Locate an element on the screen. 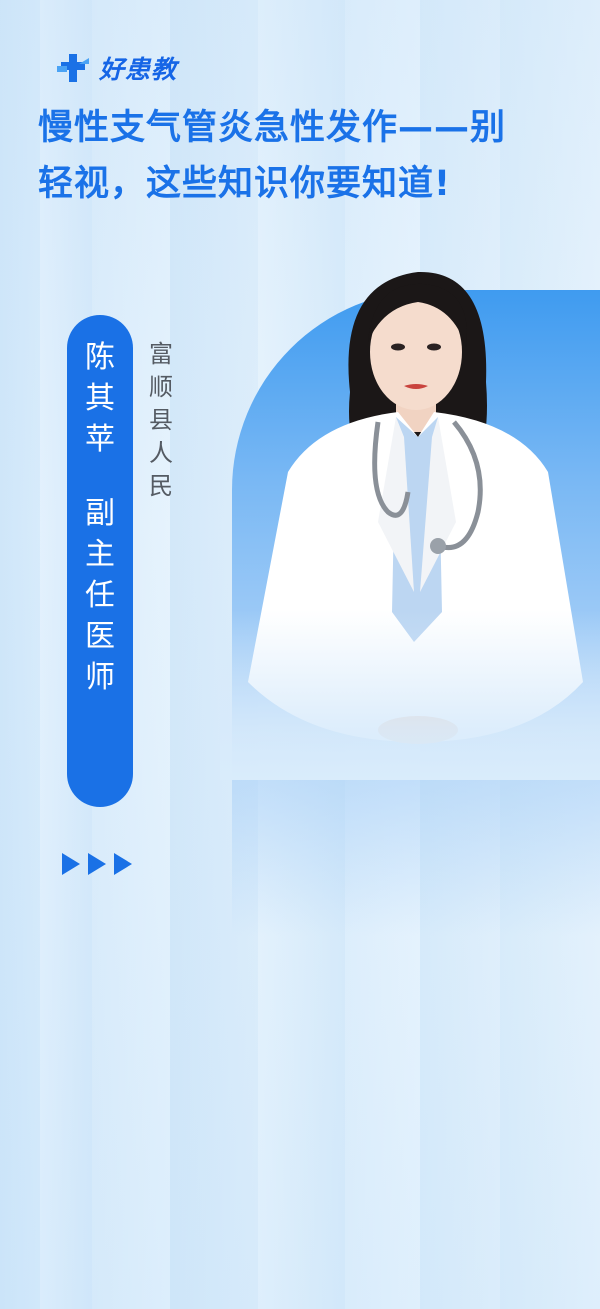 This screenshot has height=1309, width=600. brand-name: 好患教 is located at coordinates (138, 69).